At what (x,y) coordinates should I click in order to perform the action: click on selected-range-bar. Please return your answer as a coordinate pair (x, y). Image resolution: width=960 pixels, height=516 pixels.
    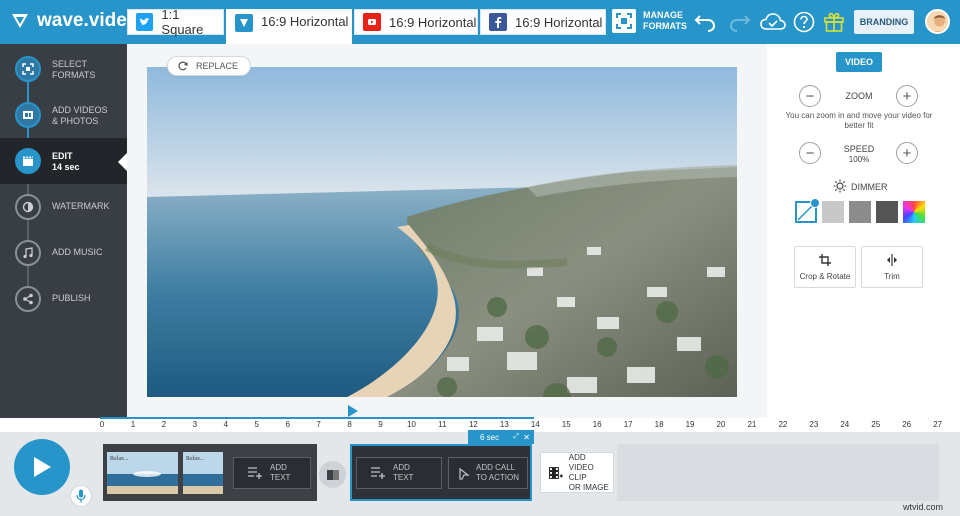
    Looking at the image, I should click on (317, 418).